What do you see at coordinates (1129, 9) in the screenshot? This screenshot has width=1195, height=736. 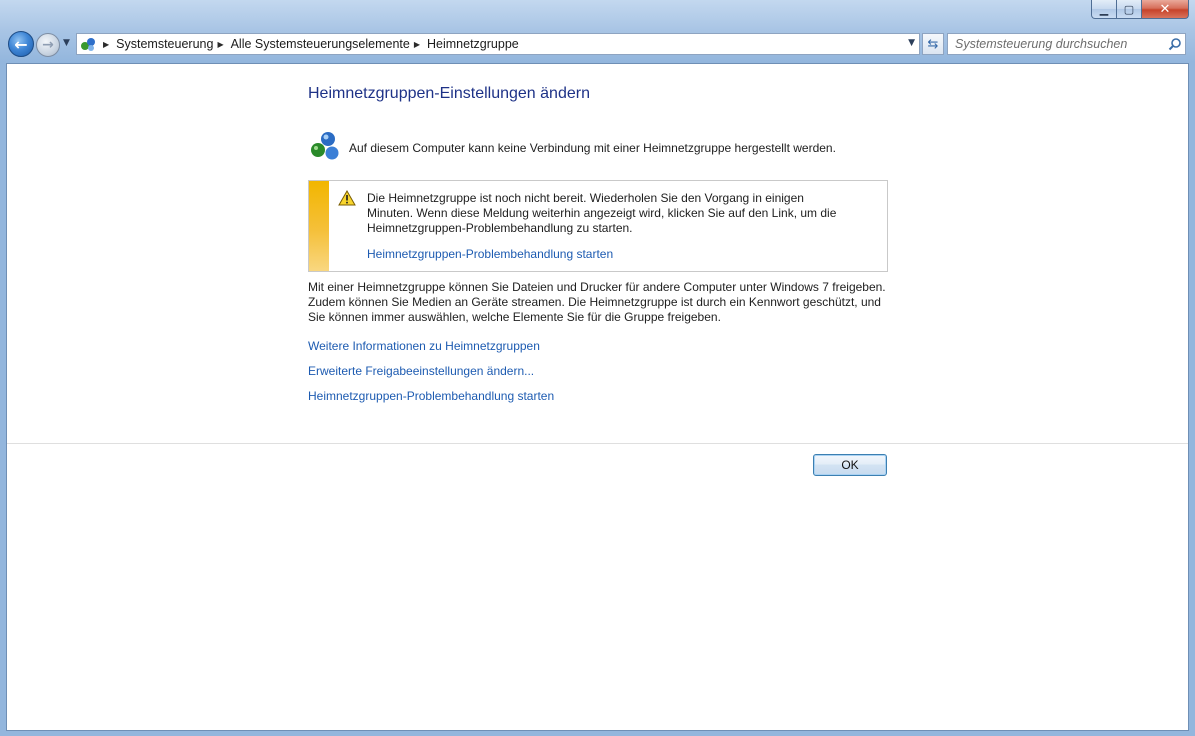 I see `maximize-button: ▢` at bounding box center [1129, 9].